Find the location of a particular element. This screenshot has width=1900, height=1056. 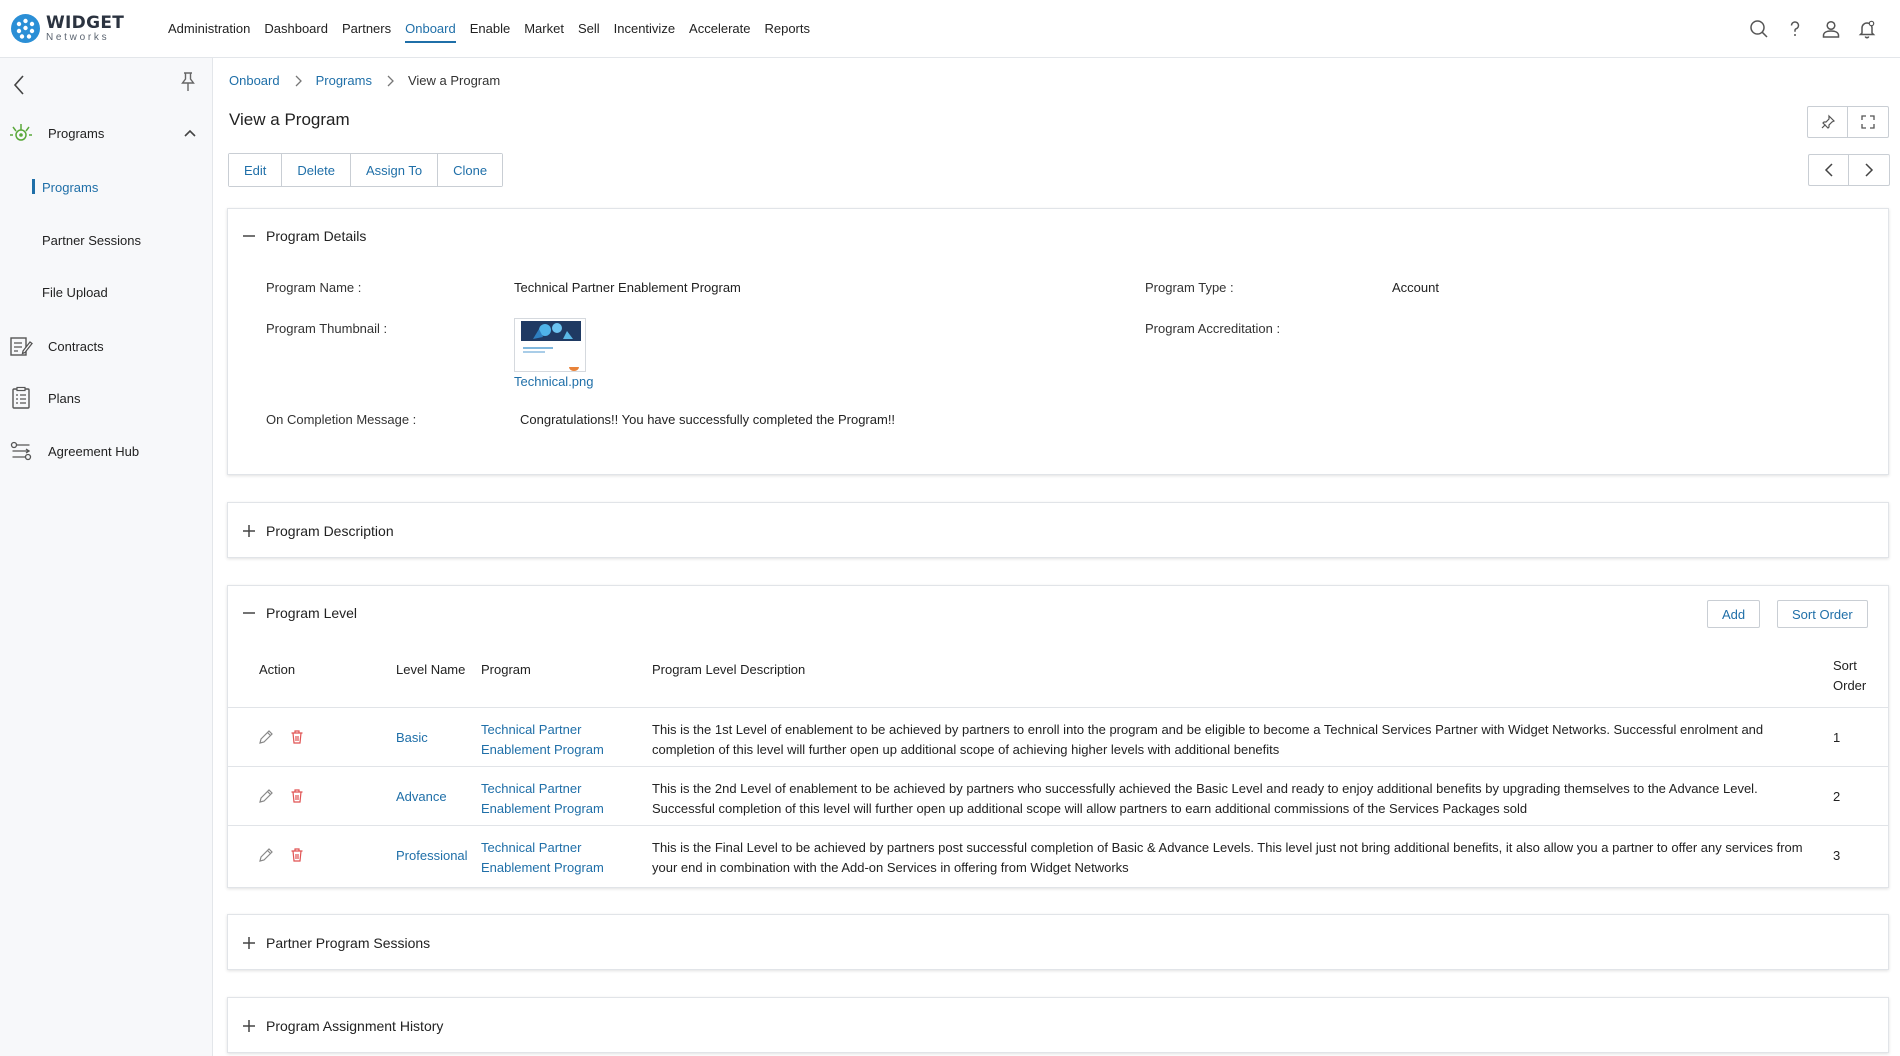

section-title: Partner Program Sessions is located at coordinates (348, 943).